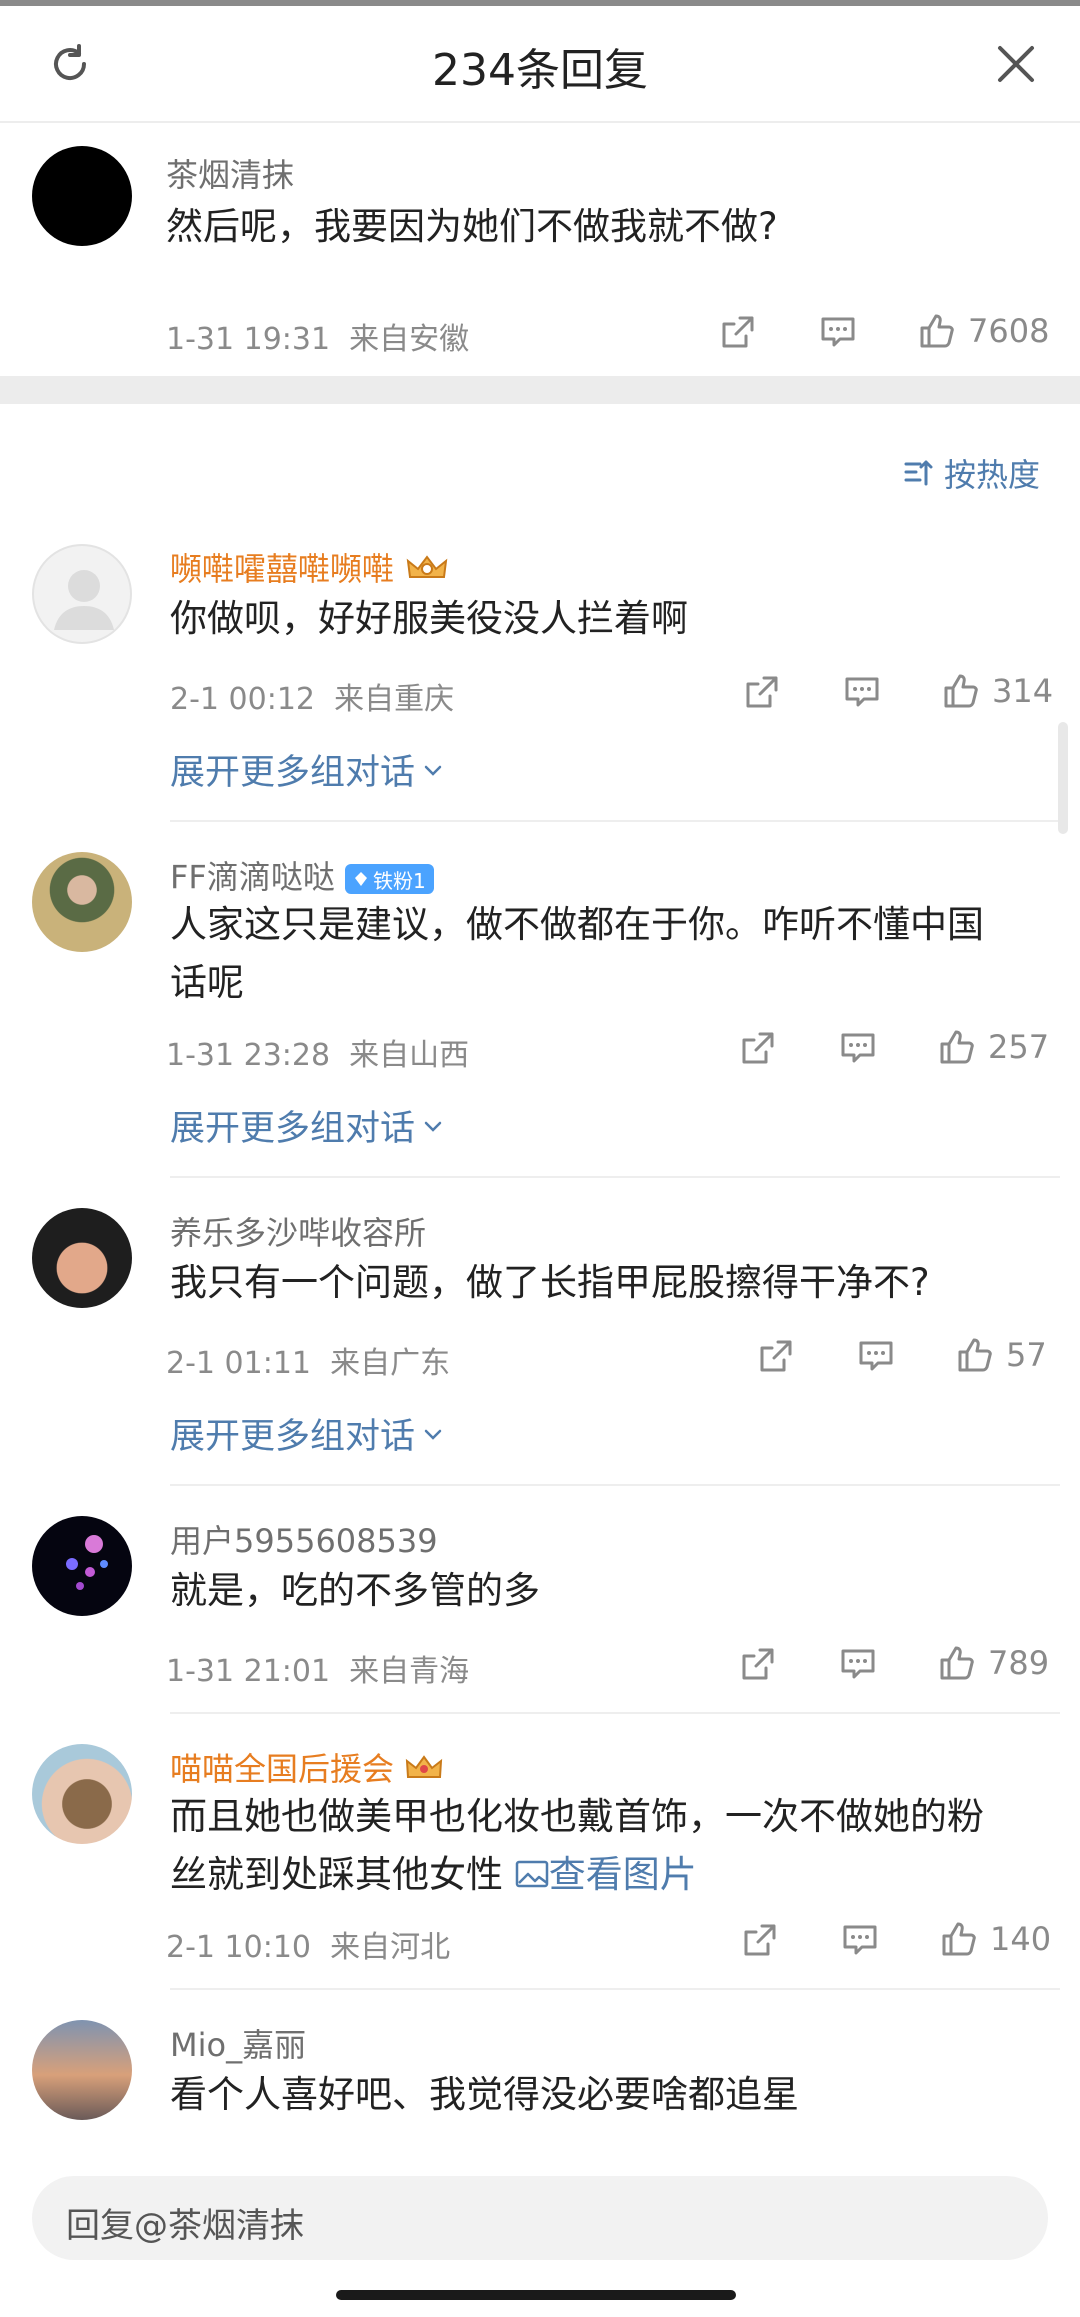  What do you see at coordinates (318, 1671) in the screenshot?
I see `reply-meta: 1-31 21:01 来自青海` at bounding box center [318, 1671].